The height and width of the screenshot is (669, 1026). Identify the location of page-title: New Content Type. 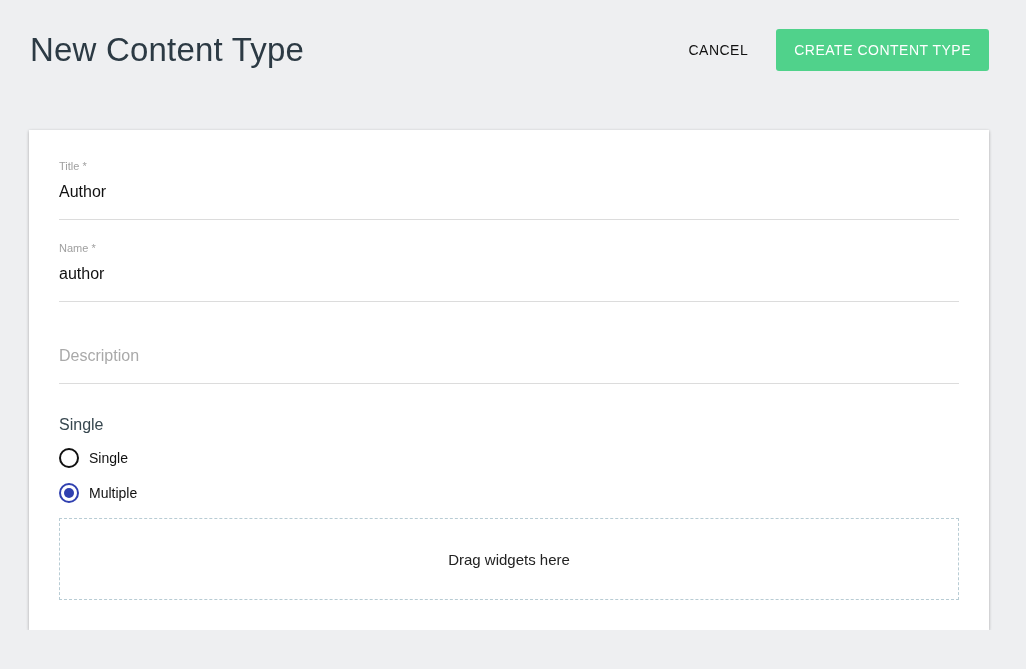
(167, 50).